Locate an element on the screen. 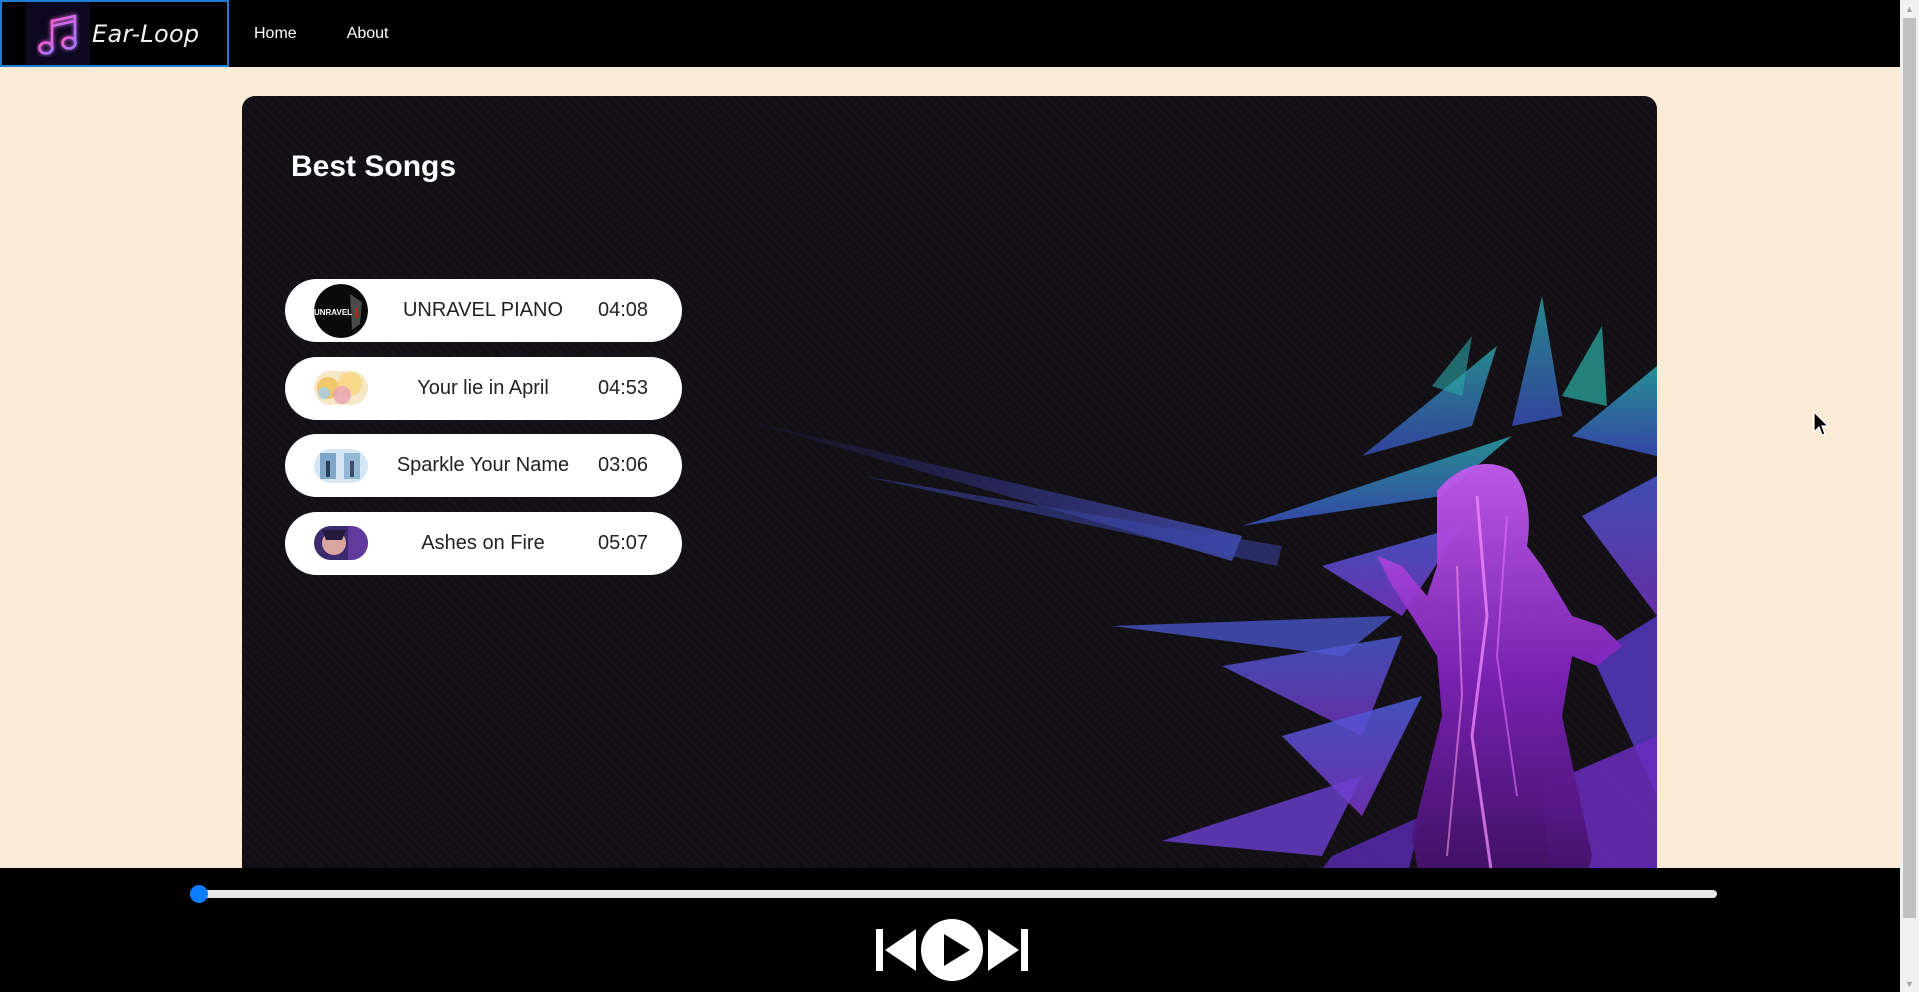 The width and height of the screenshot is (1919, 992). song-thumbnail: UNRAVEL is located at coordinates (341, 310).